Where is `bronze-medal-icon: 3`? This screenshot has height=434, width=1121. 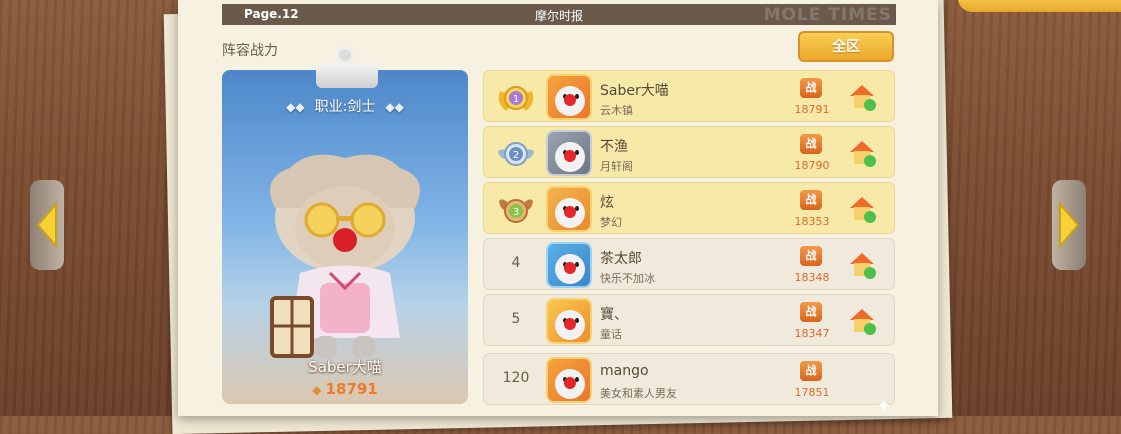
bronze-medal-icon: 3 is located at coordinates (516, 211).